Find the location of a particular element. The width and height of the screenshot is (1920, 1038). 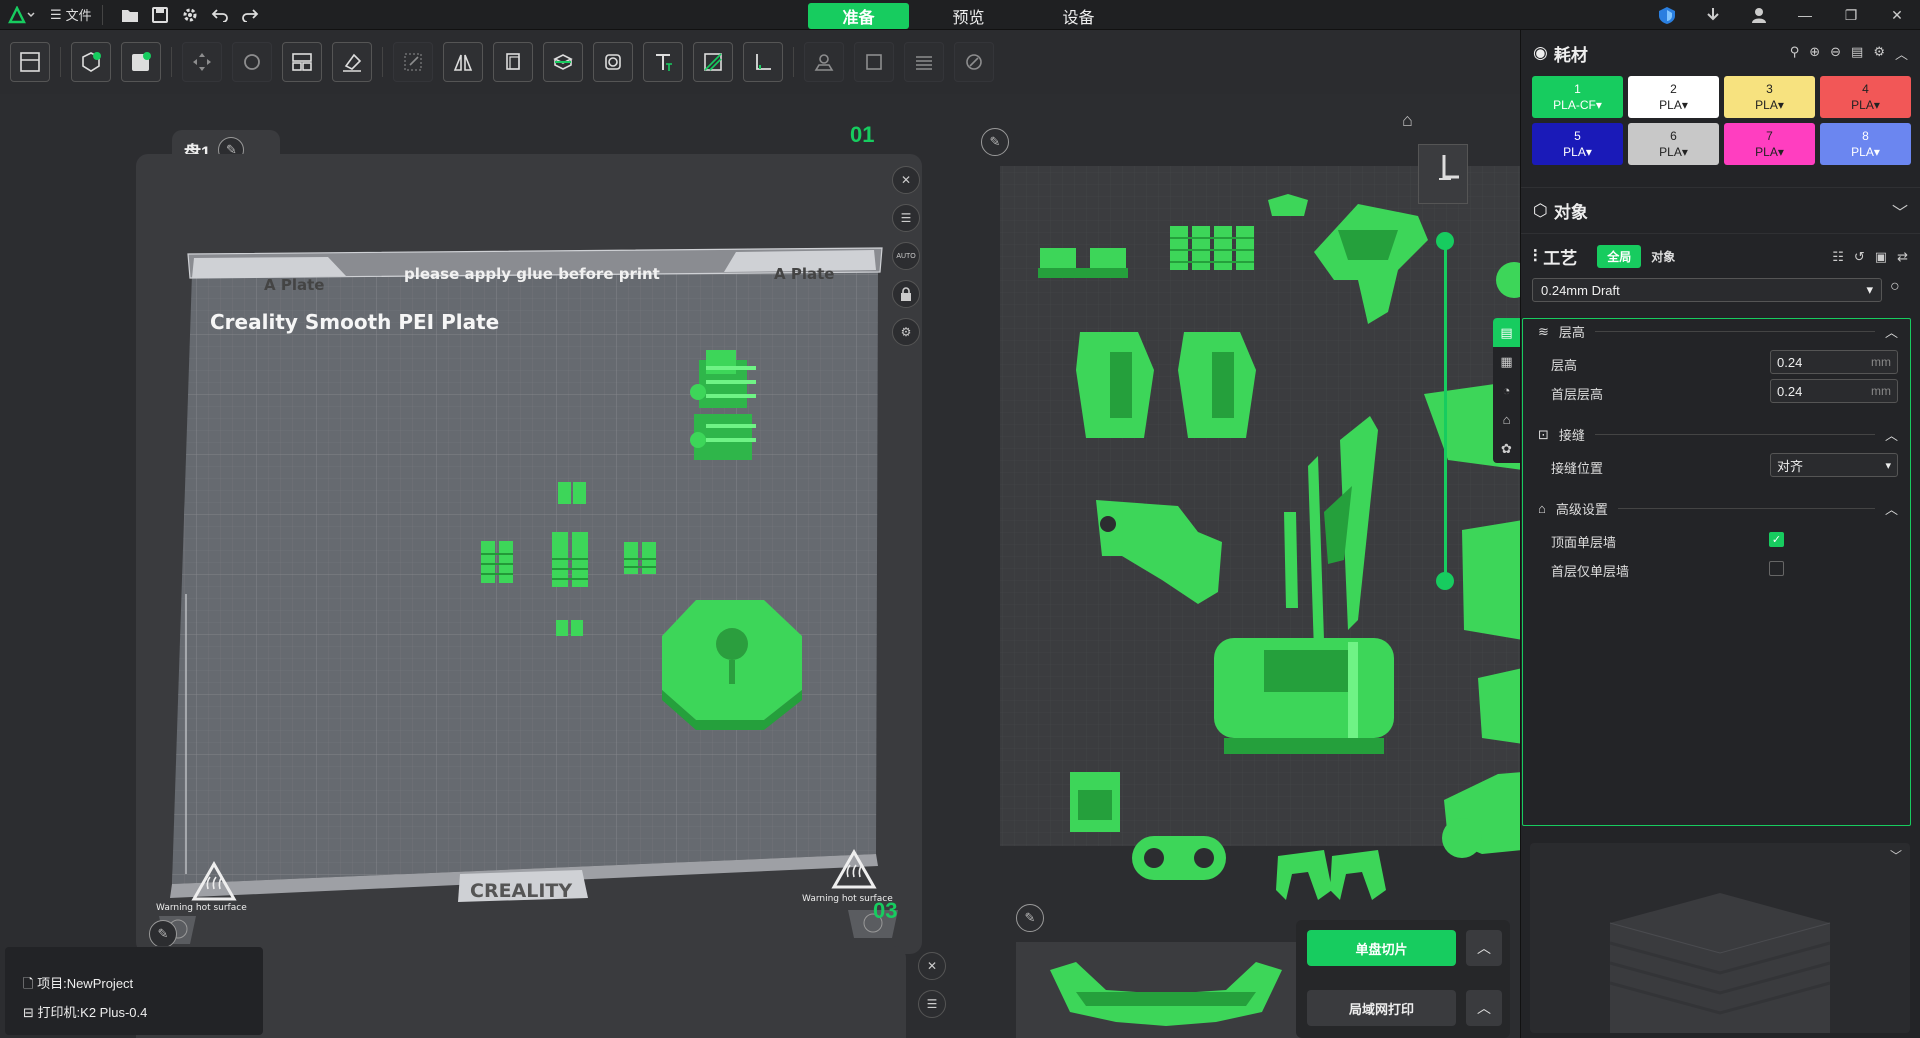

toggle-object: 对象 is located at coordinates (1663, 256).